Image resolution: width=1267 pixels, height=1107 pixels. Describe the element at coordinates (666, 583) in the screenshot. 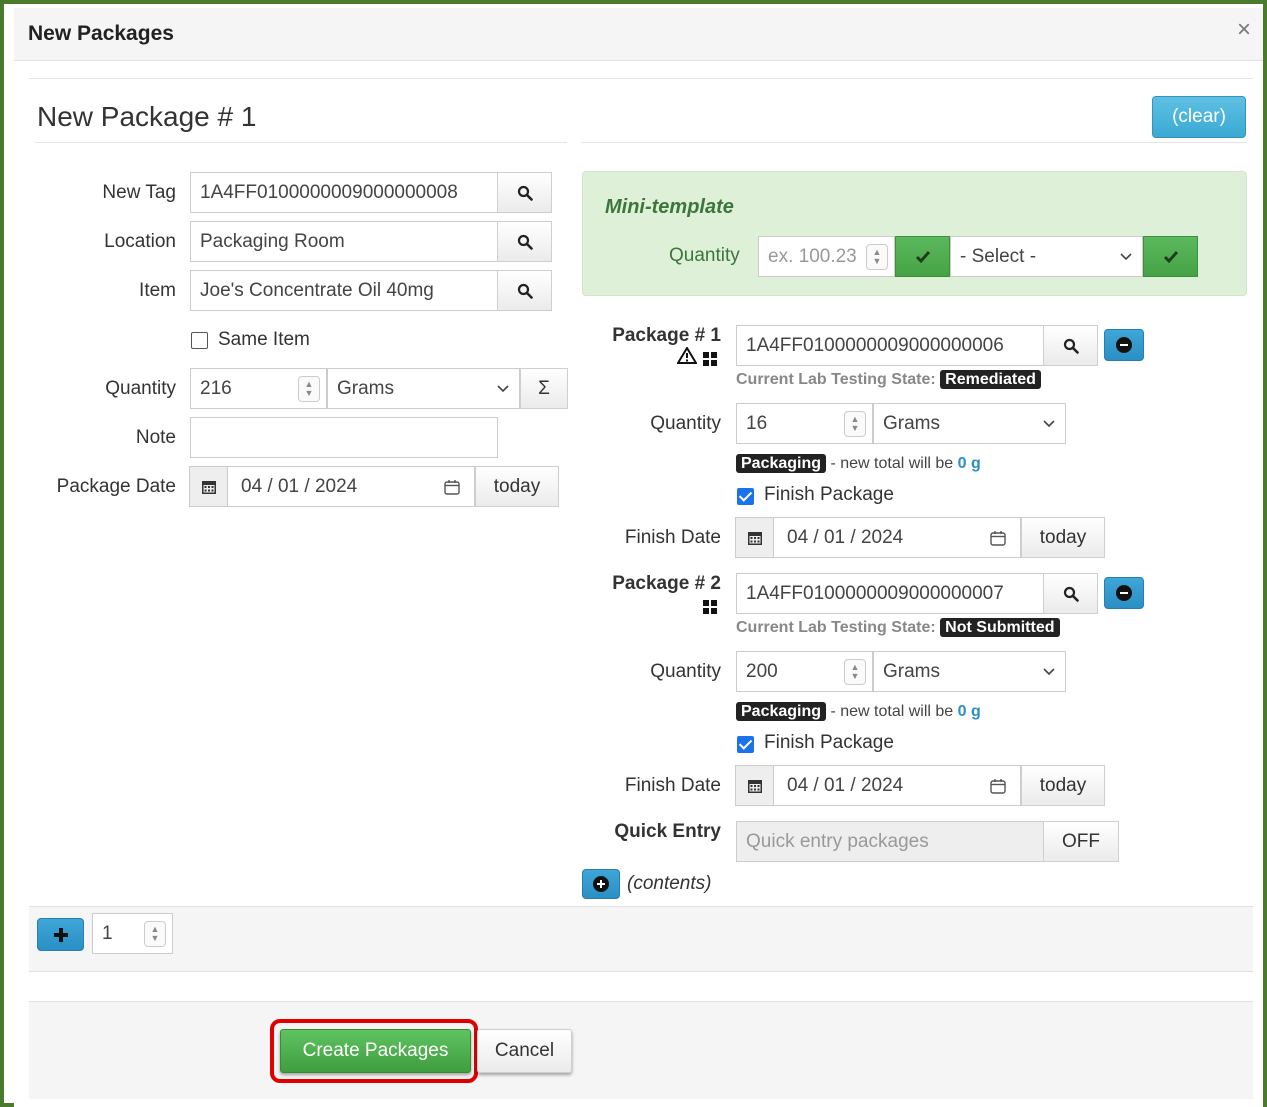

I see `source-package-2-label: Package # 2` at that location.